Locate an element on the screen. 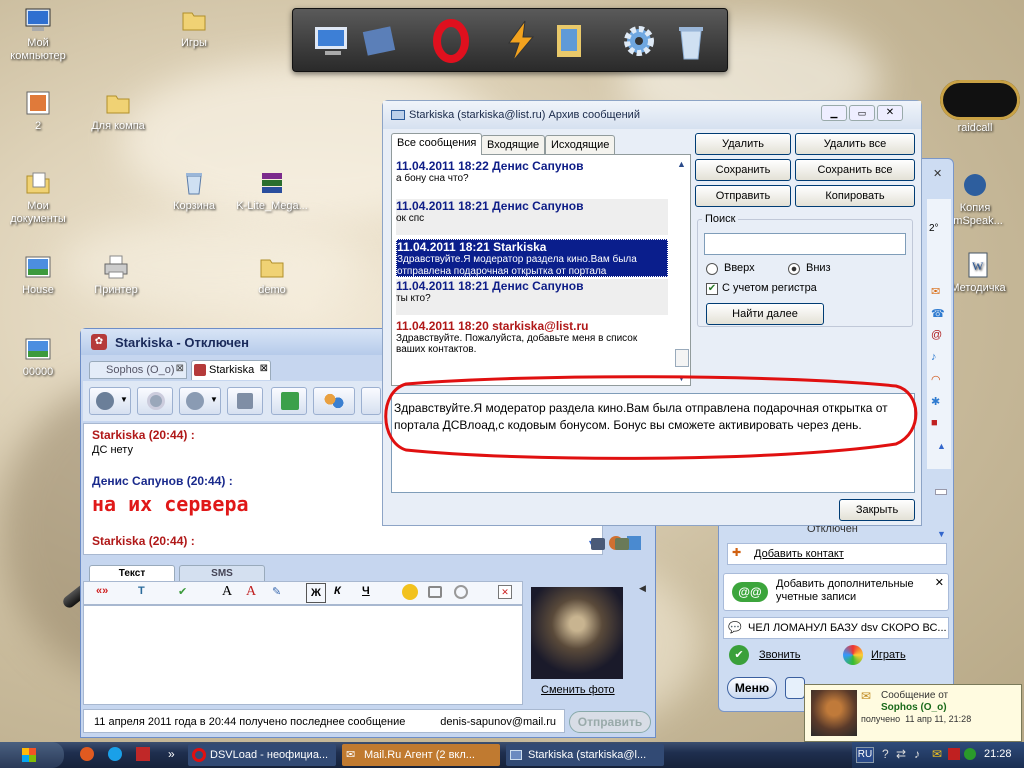 The image size is (1024, 768). desktop-icon-2: 2 is located at coordinates (38, 110).